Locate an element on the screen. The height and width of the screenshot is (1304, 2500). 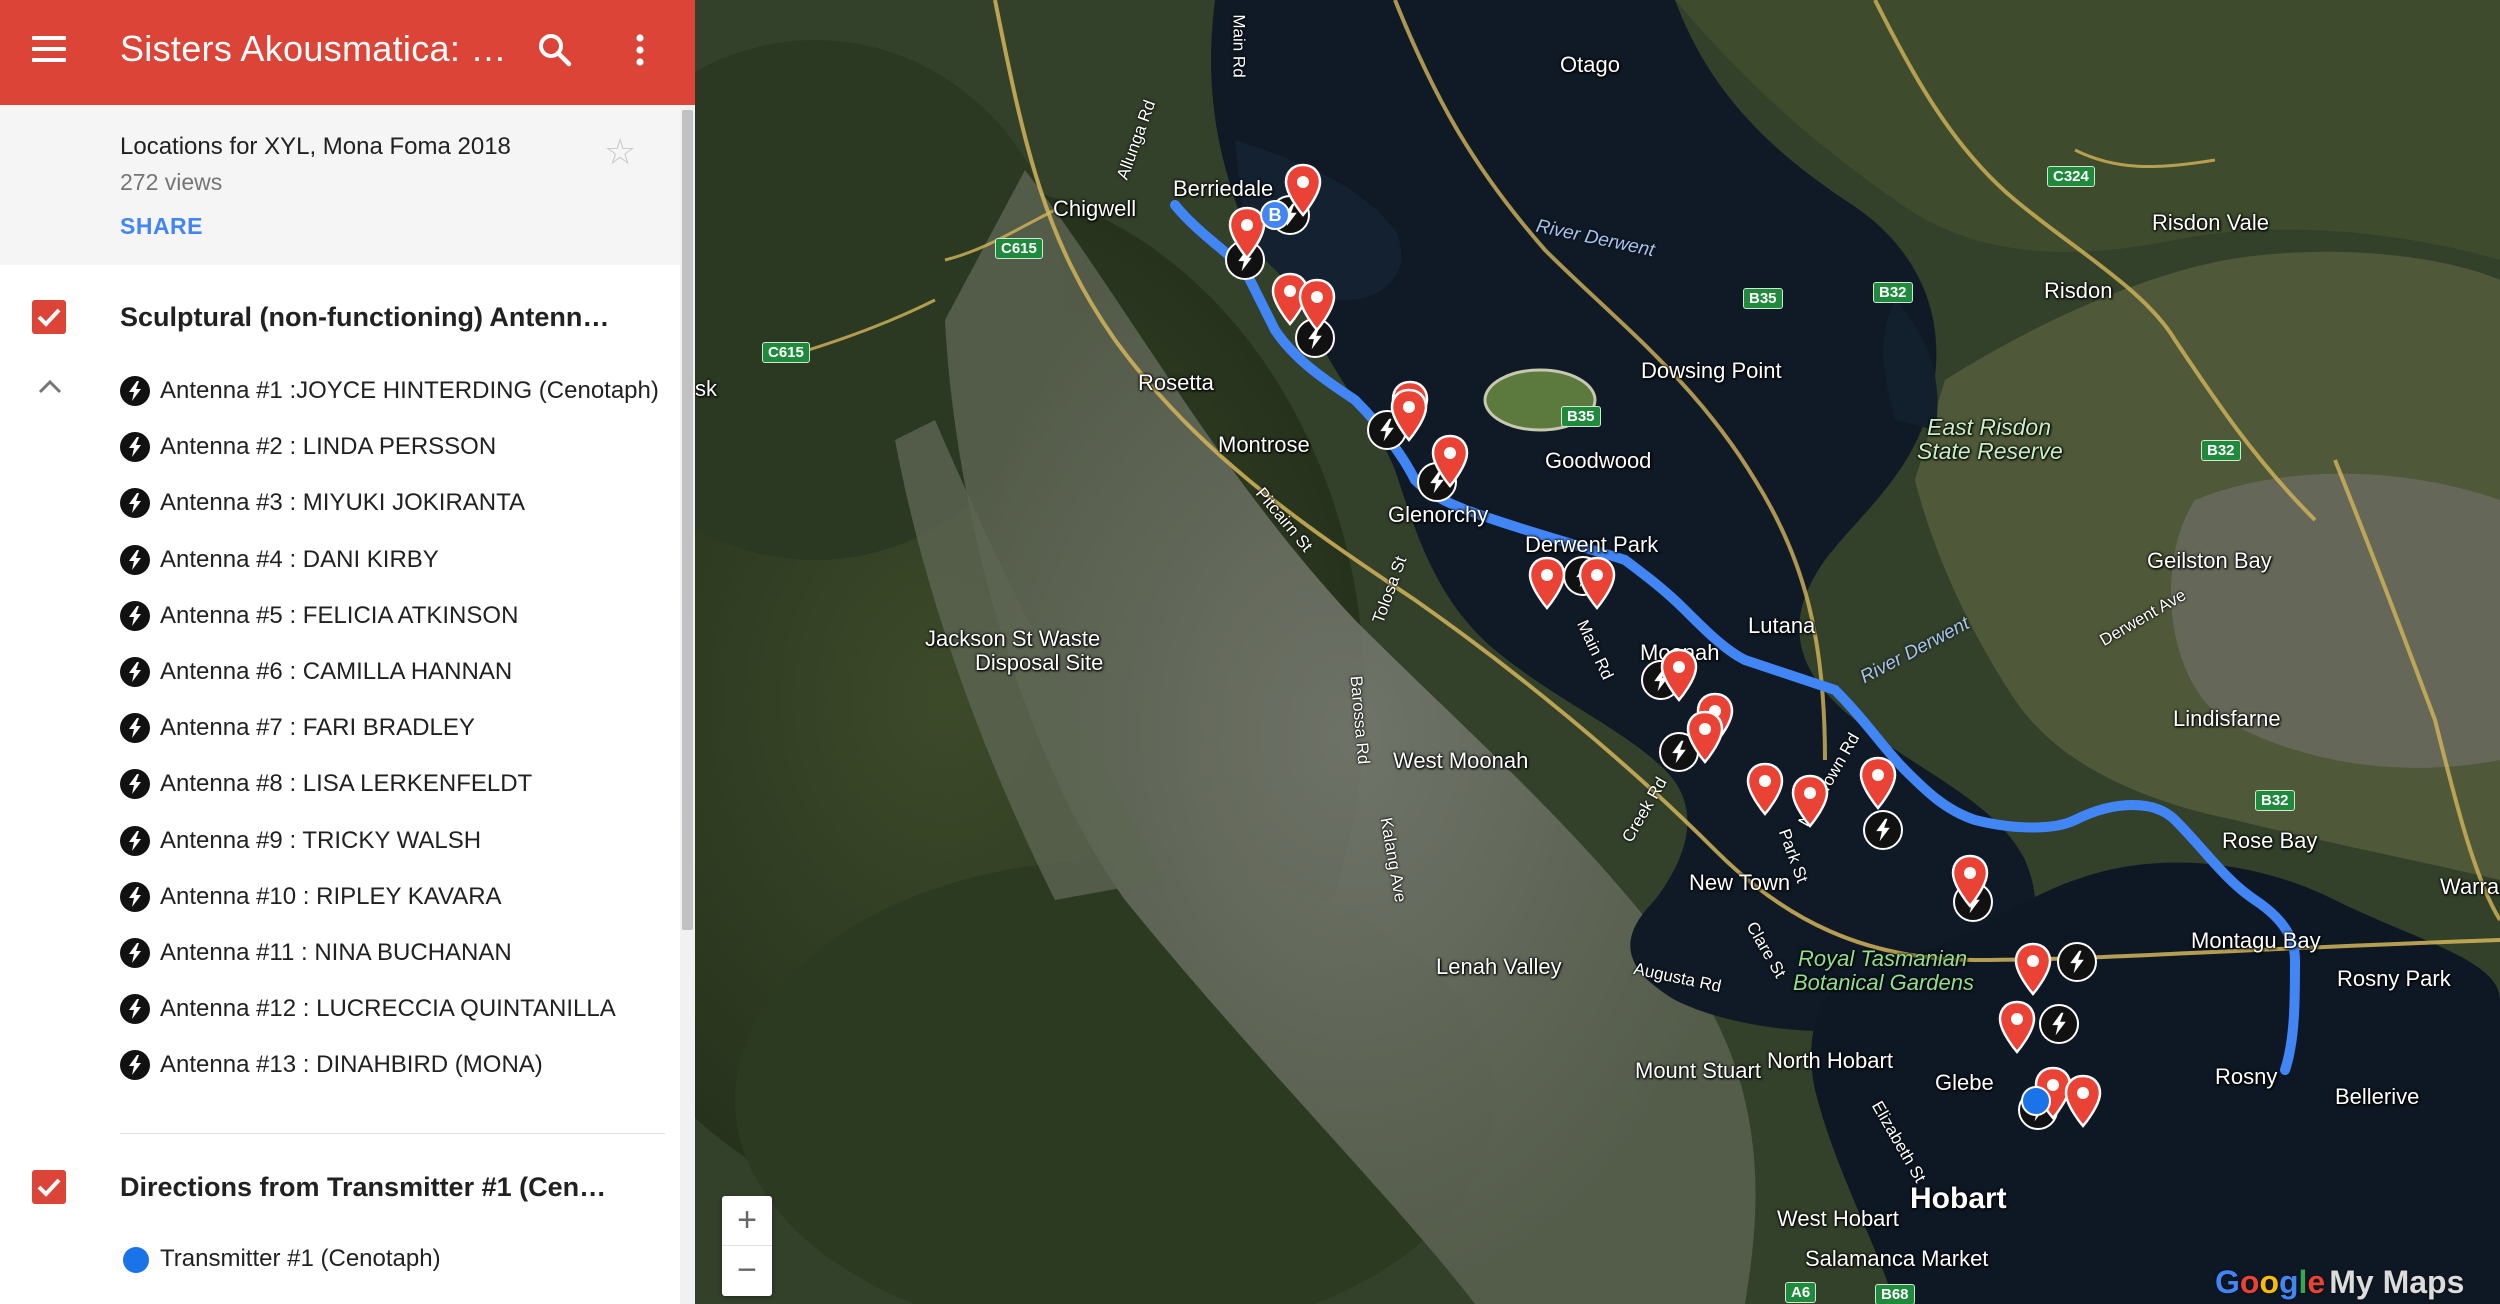
more-vert-icon is located at coordinates (640, 50).